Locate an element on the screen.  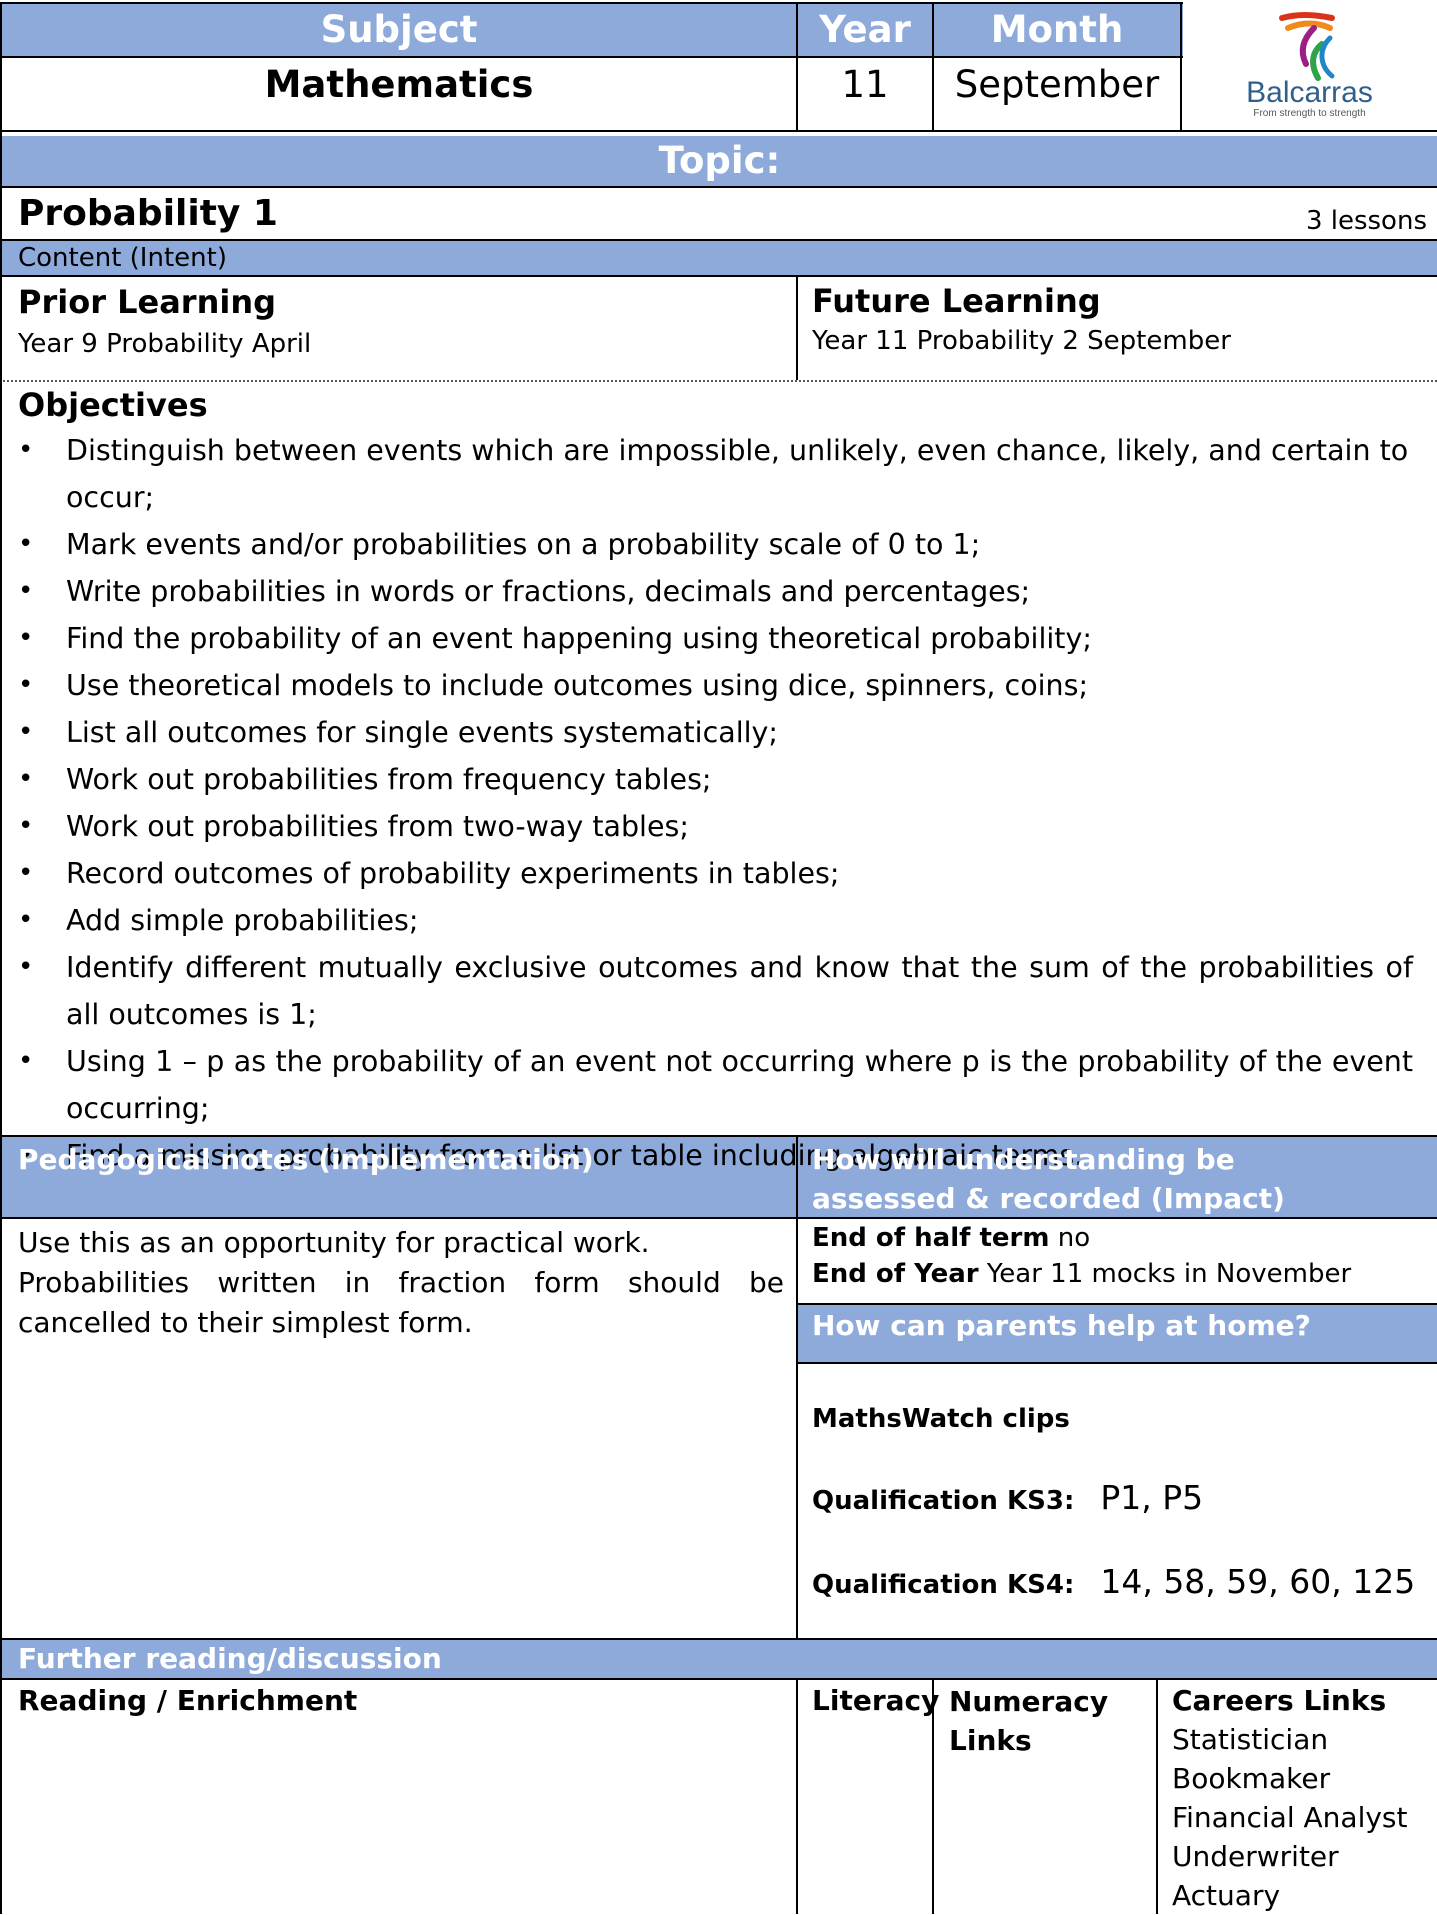
further-reading-header: Further reading/discussion is located at coordinates (230, 1658).